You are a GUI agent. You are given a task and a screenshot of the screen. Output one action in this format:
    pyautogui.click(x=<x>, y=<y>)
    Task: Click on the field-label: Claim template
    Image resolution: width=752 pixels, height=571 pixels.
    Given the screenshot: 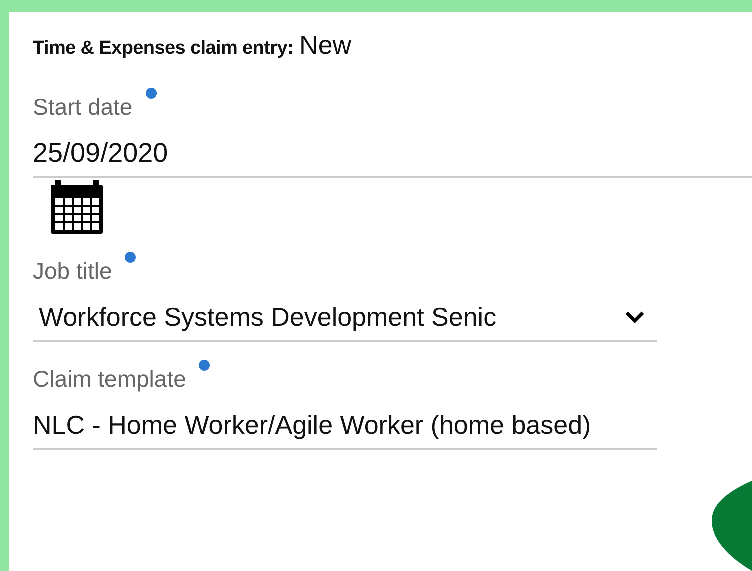 What is the action you would take?
    pyautogui.click(x=109, y=379)
    